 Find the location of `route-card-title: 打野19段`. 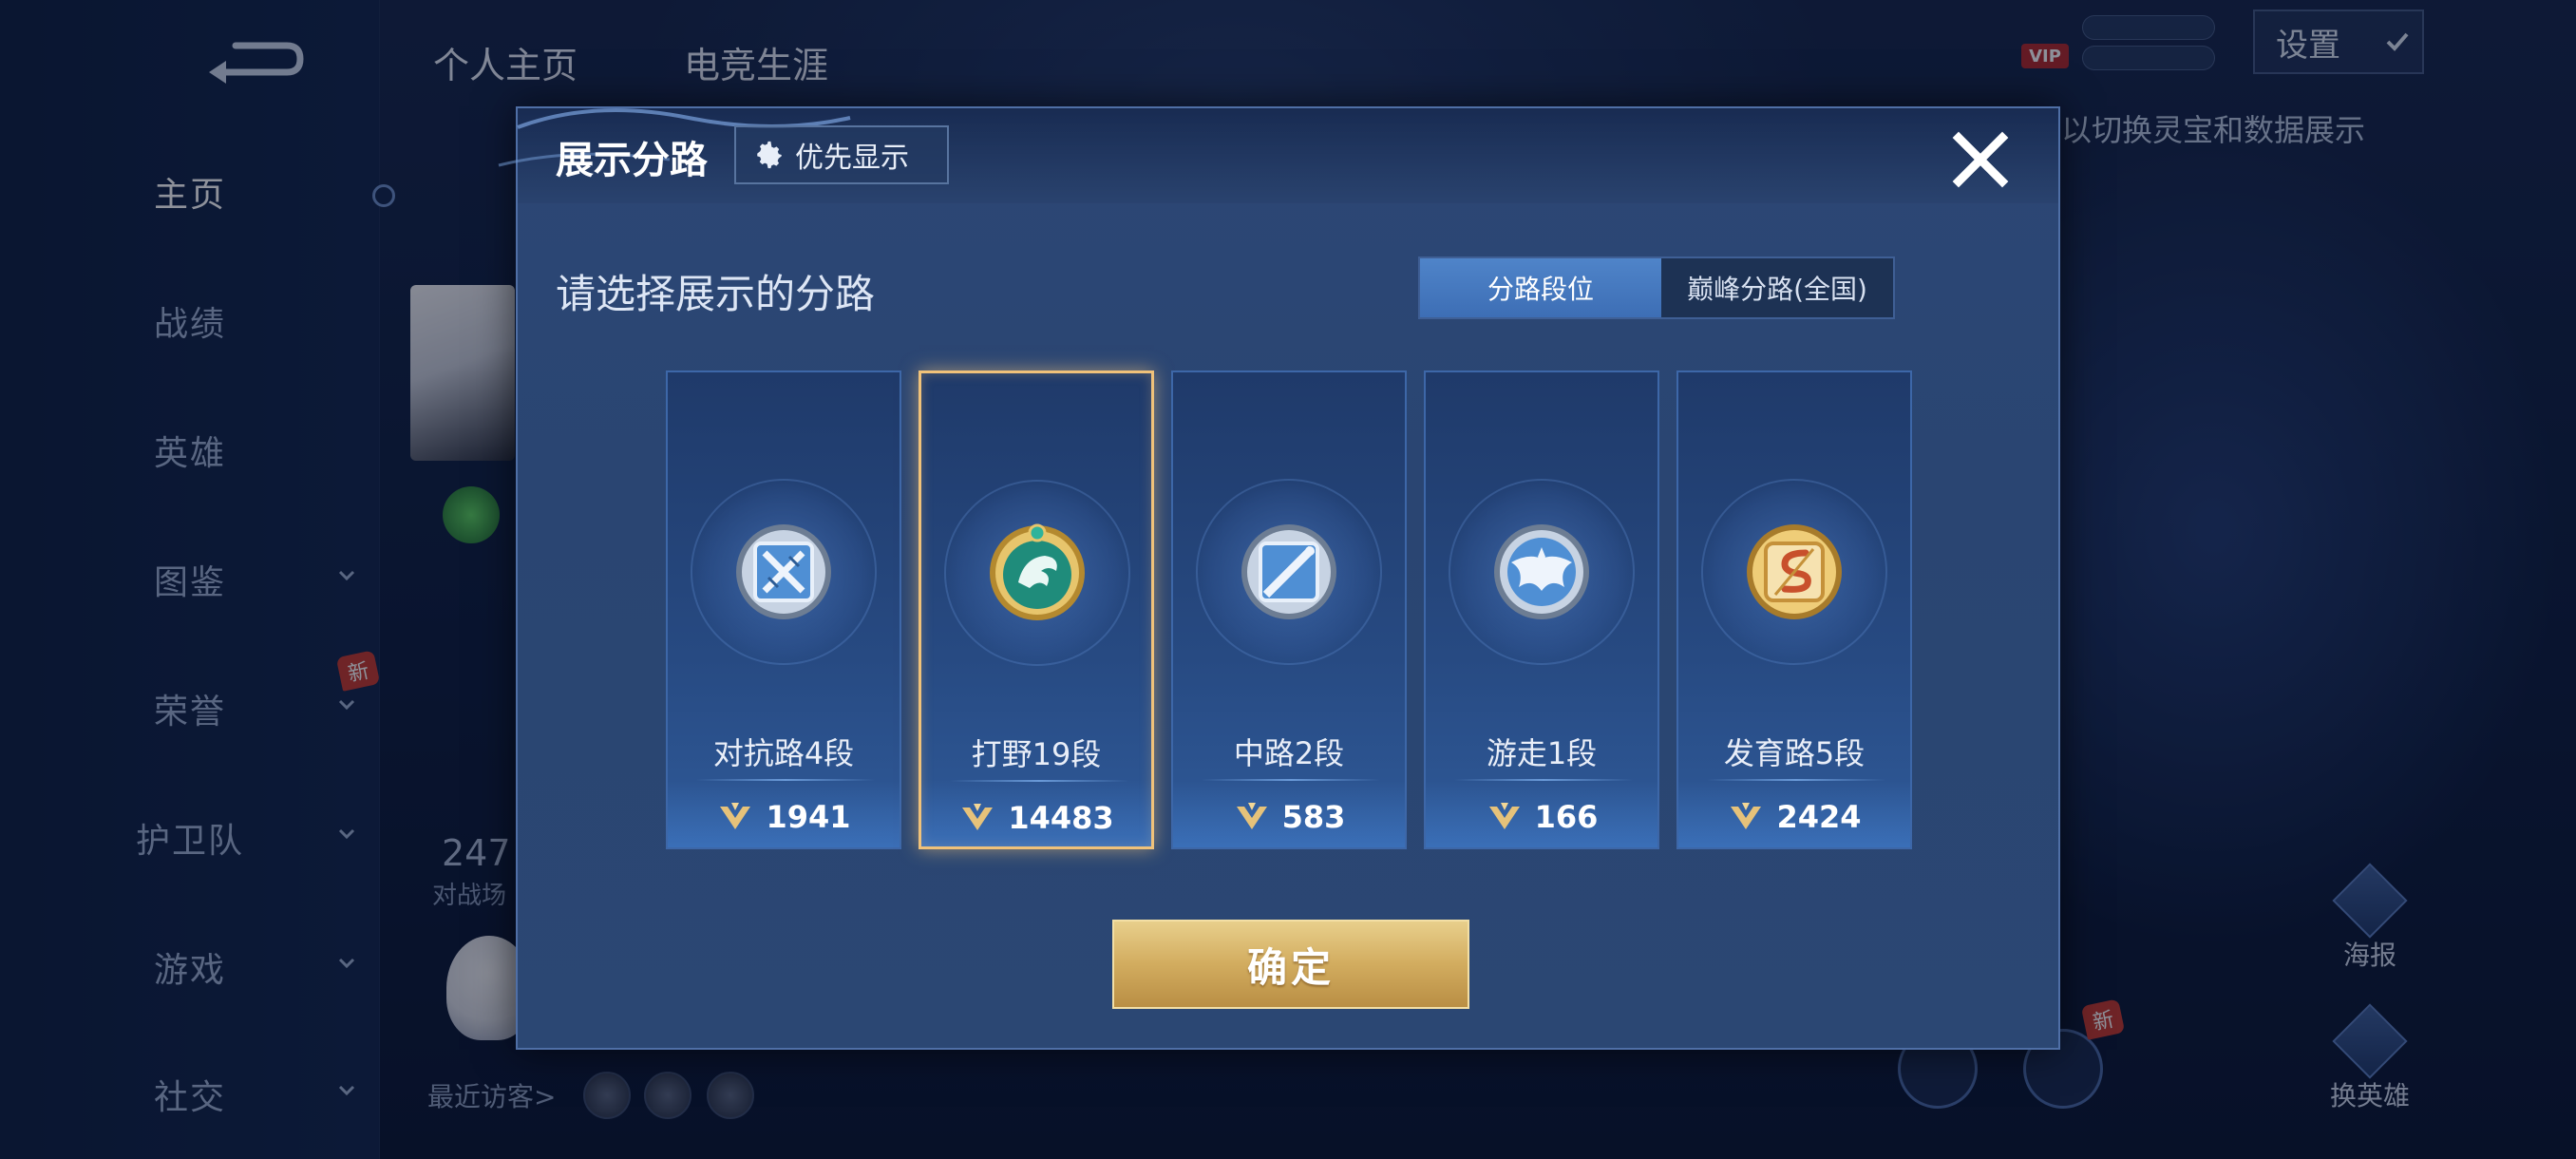

route-card-title: 打野19段 is located at coordinates (1036, 754).